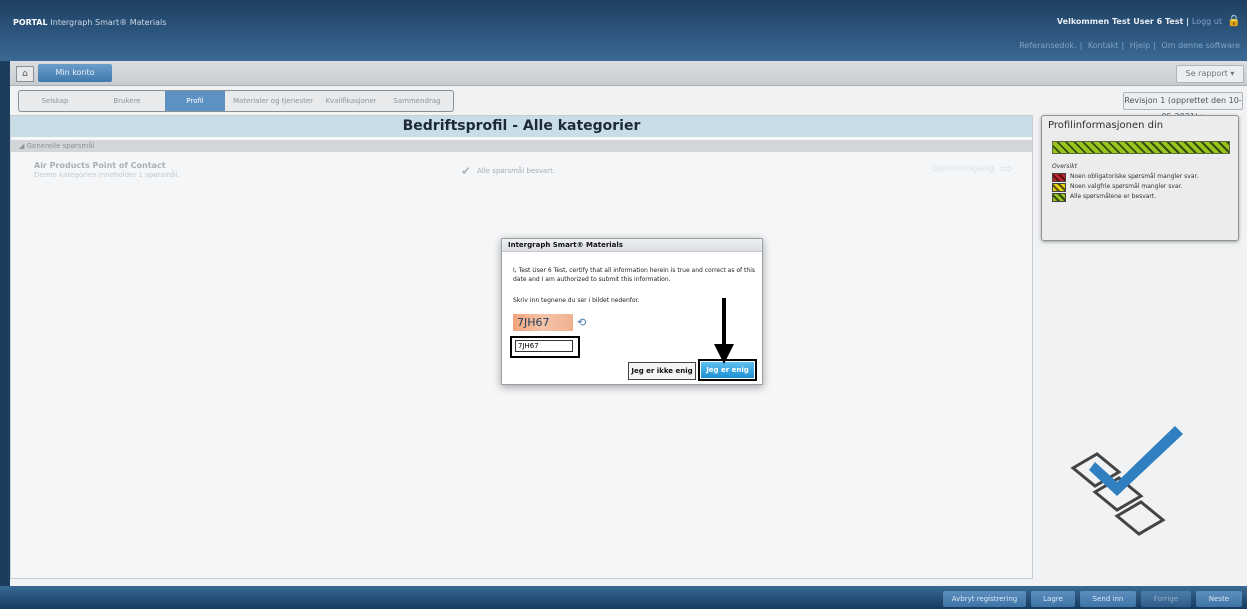 The image size is (1247, 609). What do you see at coordinates (55, 101) in the screenshot?
I see `step-selskap: Selskap` at bounding box center [55, 101].